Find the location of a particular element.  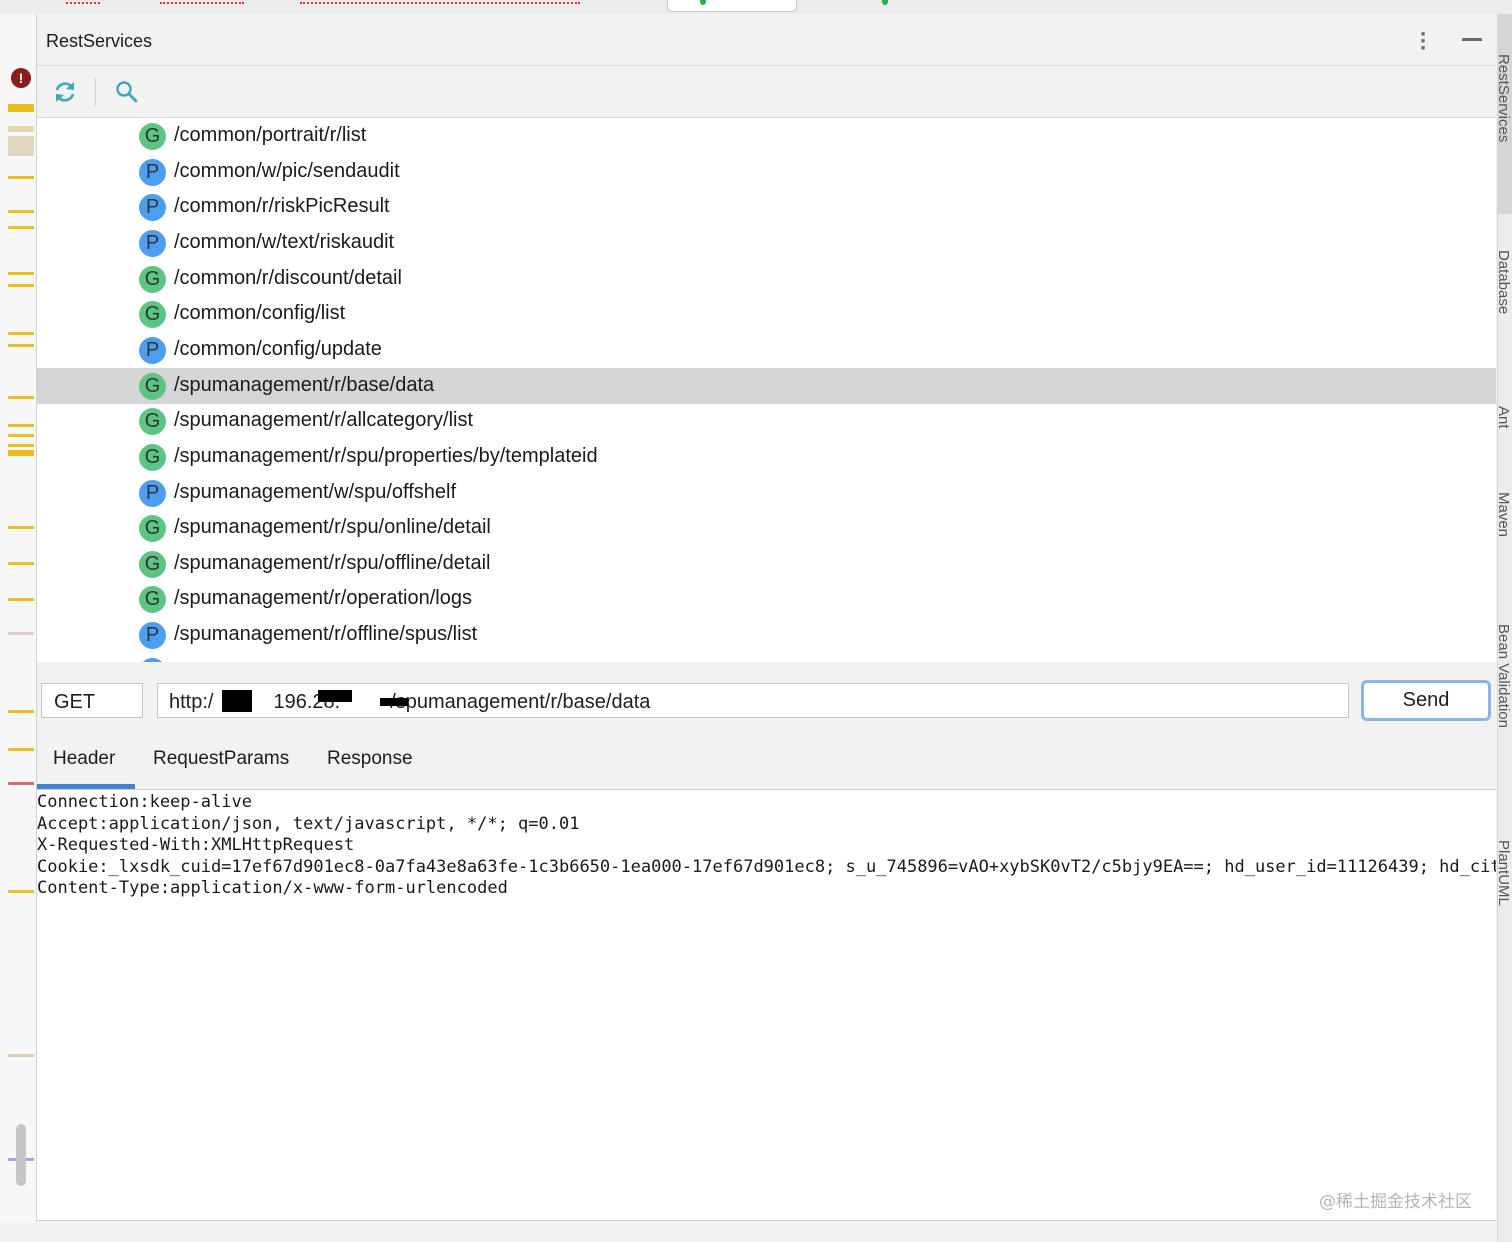

url-path: /spumanagement/r/base/data is located at coordinates (520, 702).